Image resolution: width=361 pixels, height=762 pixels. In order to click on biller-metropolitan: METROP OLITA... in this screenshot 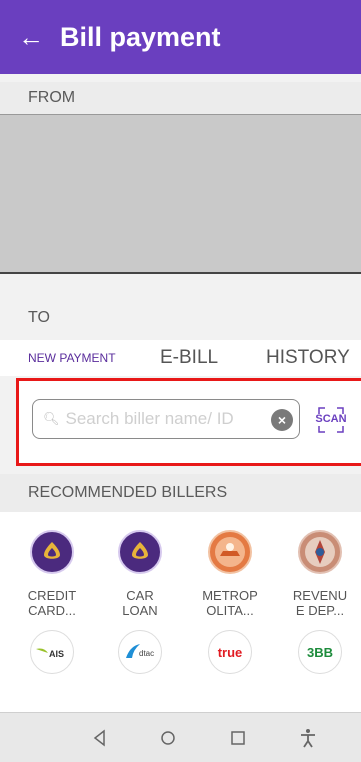, I will do `click(230, 574)`.